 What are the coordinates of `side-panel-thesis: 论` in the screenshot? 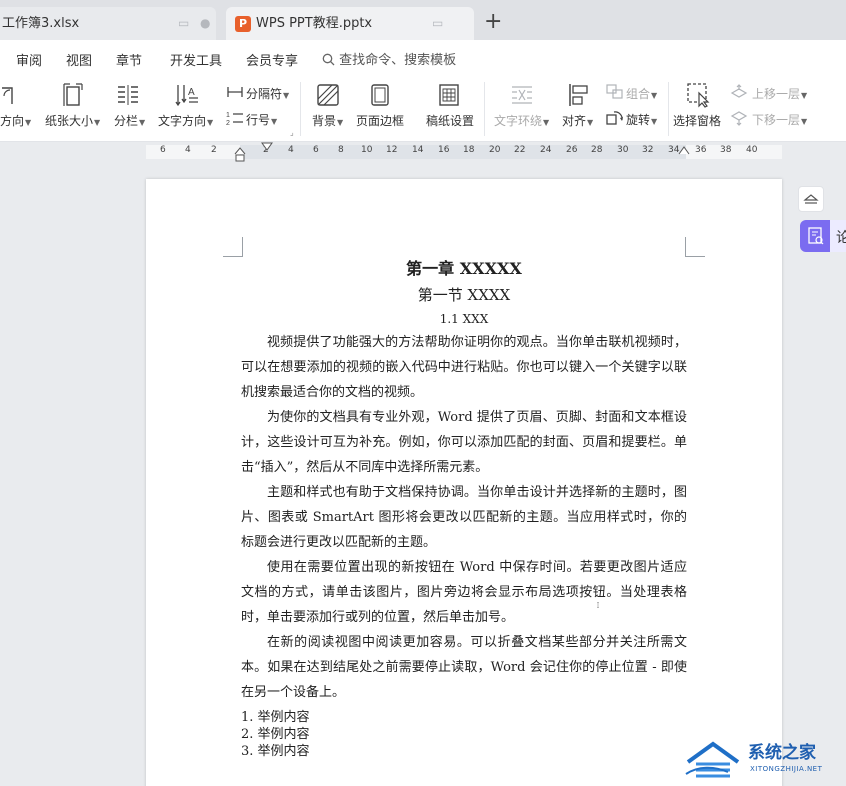 It's located at (823, 236).